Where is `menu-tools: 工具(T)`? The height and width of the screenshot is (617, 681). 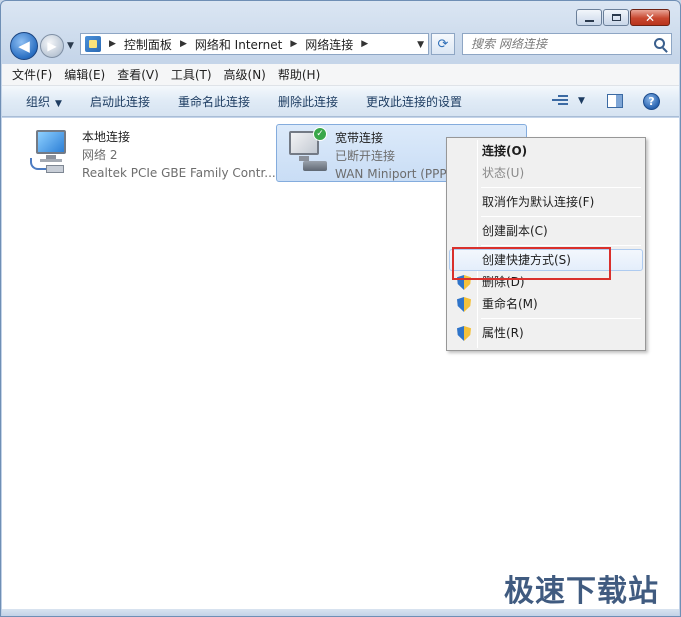 menu-tools: 工具(T) is located at coordinates (191, 74).